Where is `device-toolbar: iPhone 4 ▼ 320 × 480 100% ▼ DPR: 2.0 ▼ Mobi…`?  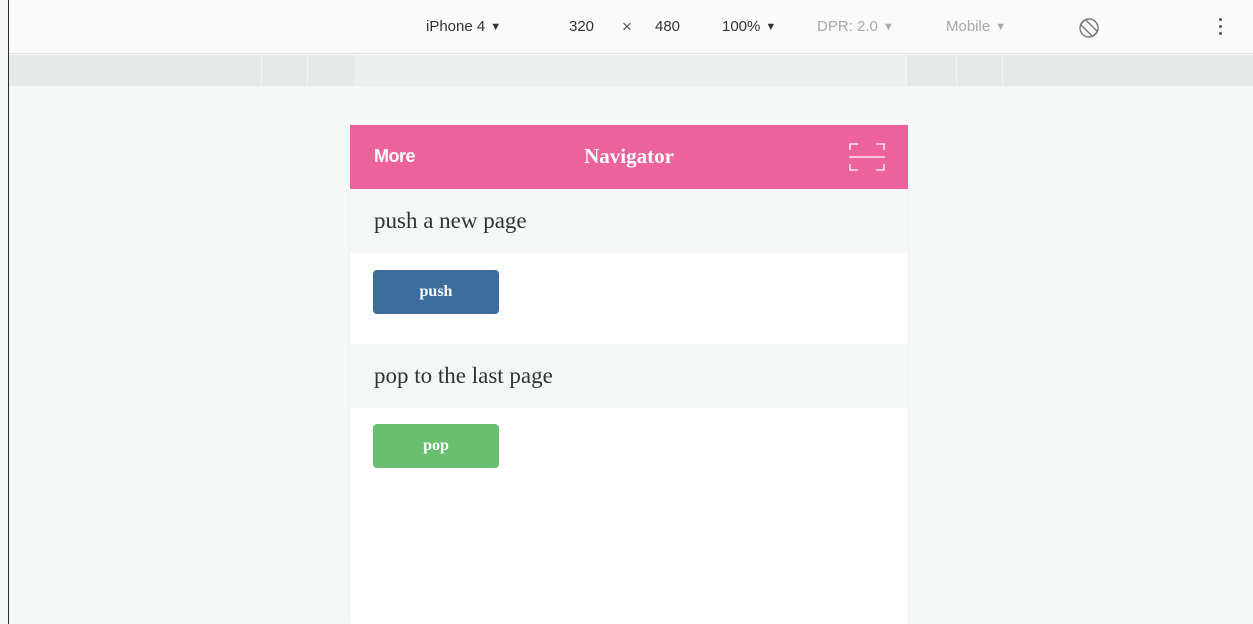 device-toolbar: iPhone 4 ▼ 320 × 480 100% ▼ DPR: 2.0 ▼ Mobi… is located at coordinates (631, 27).